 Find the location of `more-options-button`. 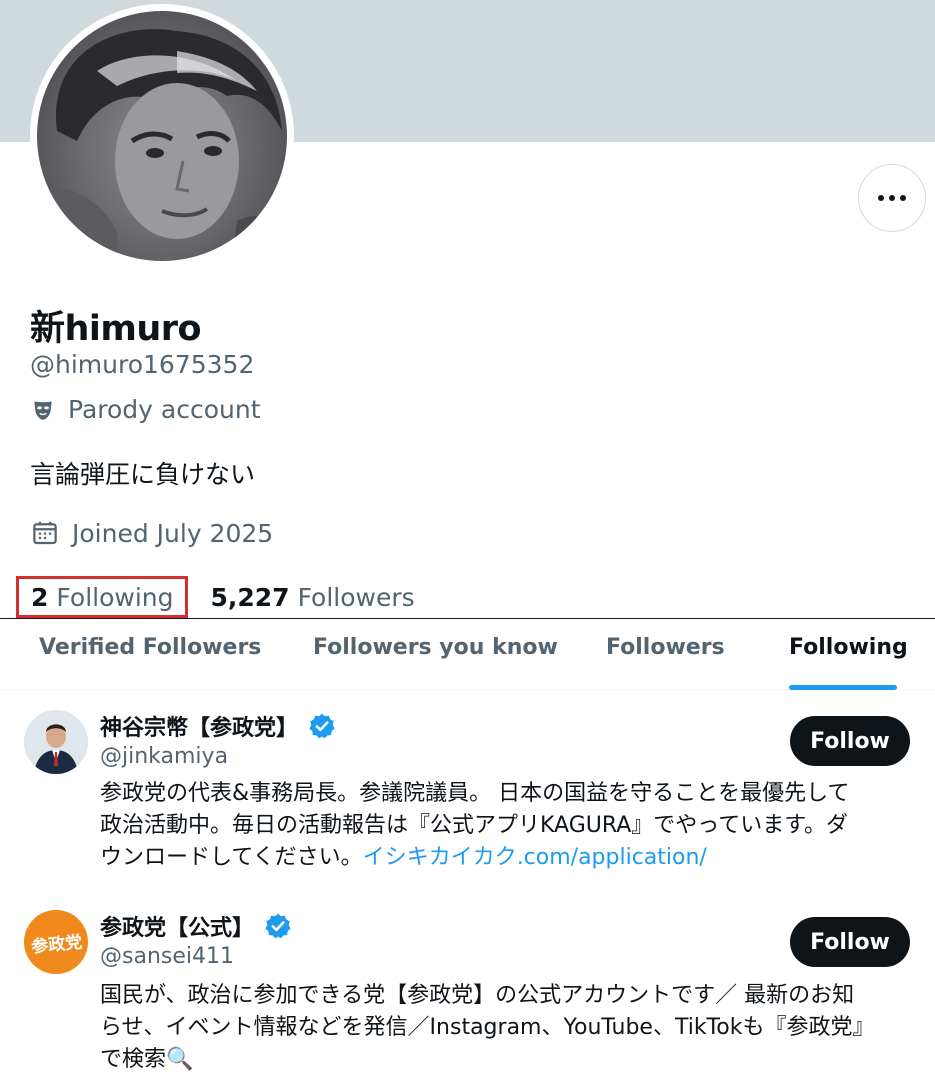

more-options-button is located at coordinates (892, 198).